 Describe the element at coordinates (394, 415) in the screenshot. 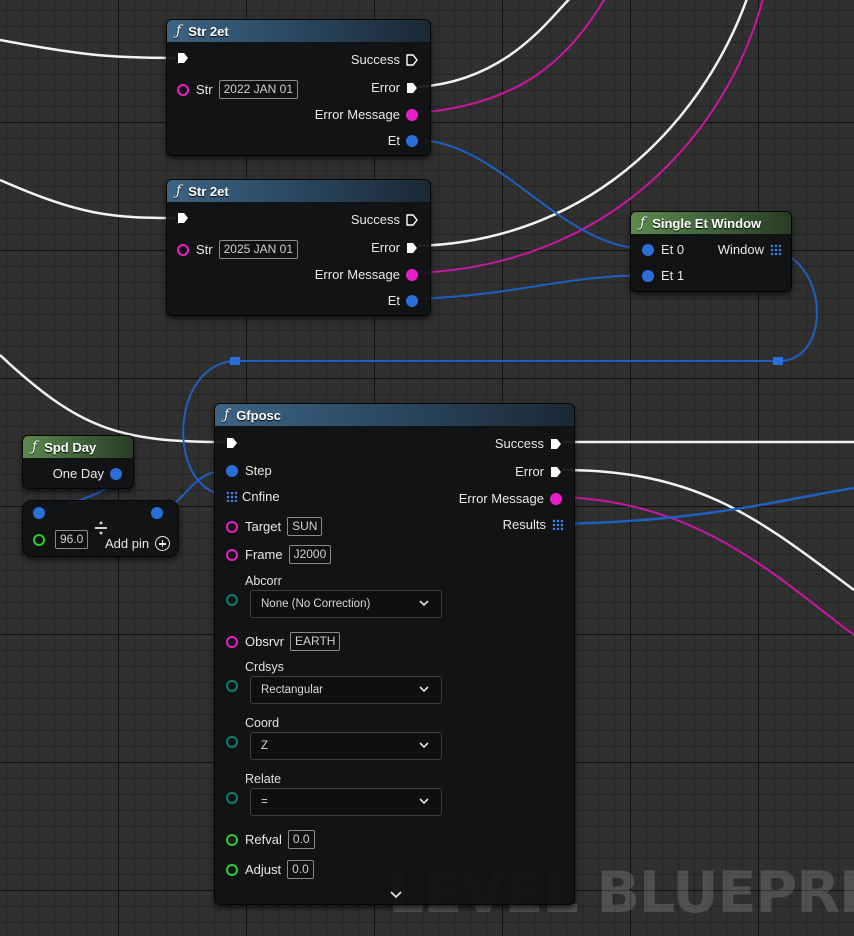

I see `node-header: ƒ Gfposc` at that location.